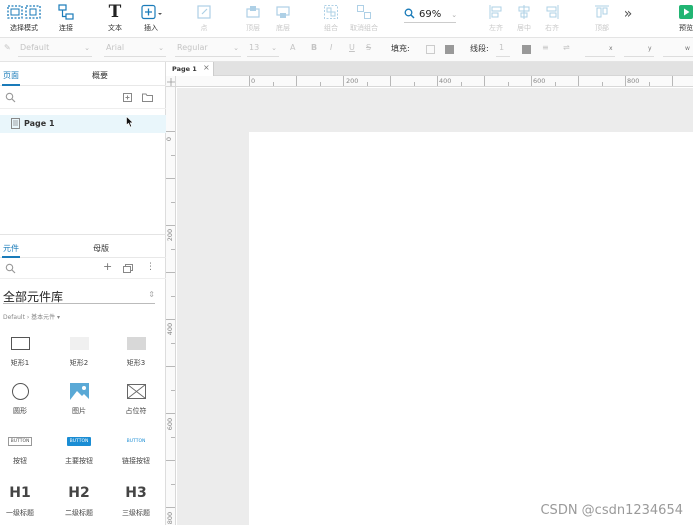 The width and height of the screenshot is (693, 525). What do you see at coordinates (678, 49) in the screenshot?
I see `width-input: w` at bounding box center [678, 49].